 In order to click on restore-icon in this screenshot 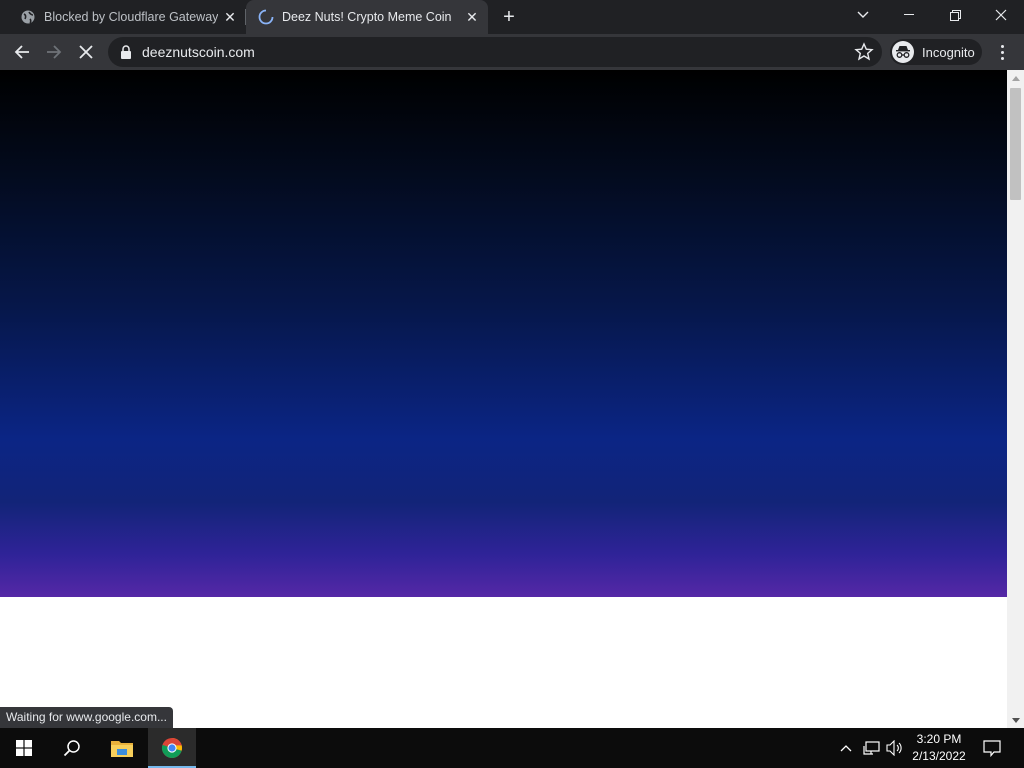, I will do `click(955, 15)`.